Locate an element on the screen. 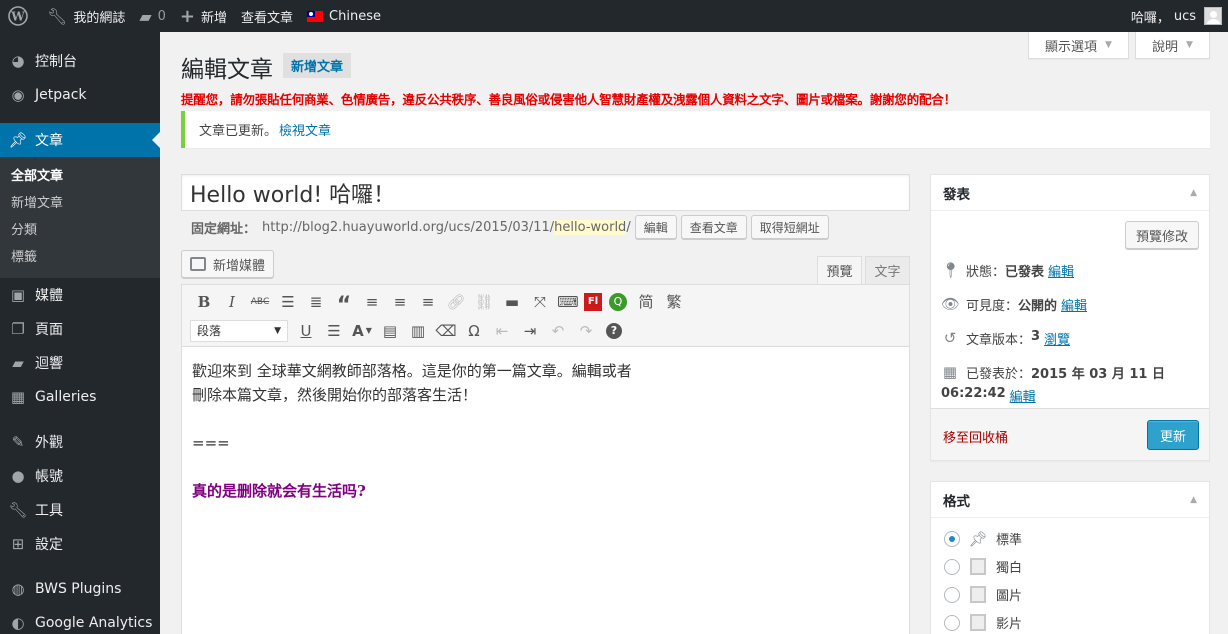 This screenshot has width=1228, height=634. menu-dashboard: ◕ 控制台 is located at coordinates (80, 61).